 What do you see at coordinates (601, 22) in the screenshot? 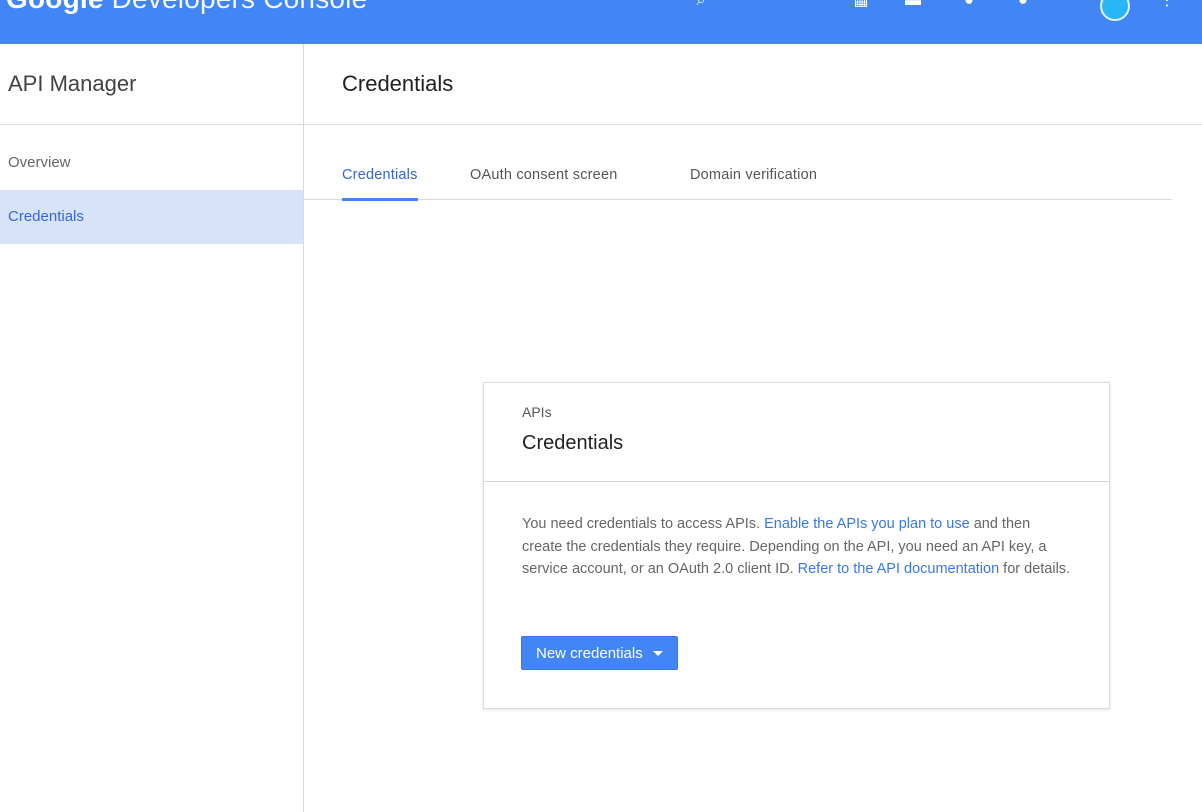
I see `top-app-bar: Google Developers Console ⌕ ▦ ▬ ● ● ⋮` at bounding box center [601, 22].